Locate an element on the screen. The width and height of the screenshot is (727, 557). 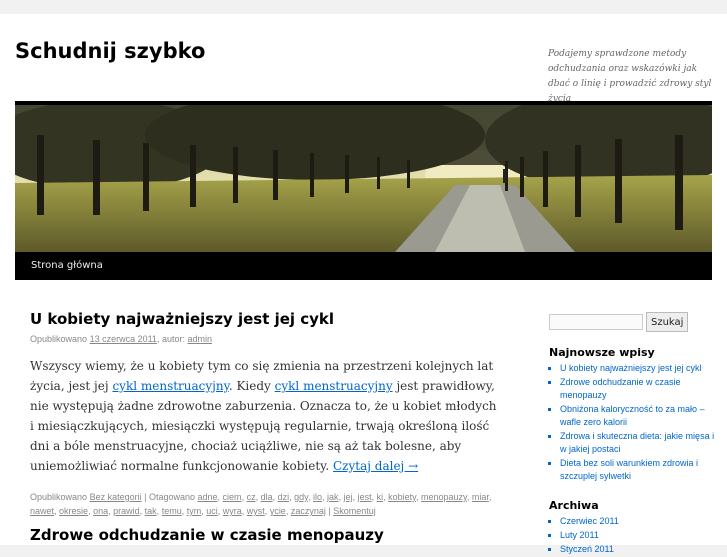
tag-link: okresie is located at coordinates (73, 511).